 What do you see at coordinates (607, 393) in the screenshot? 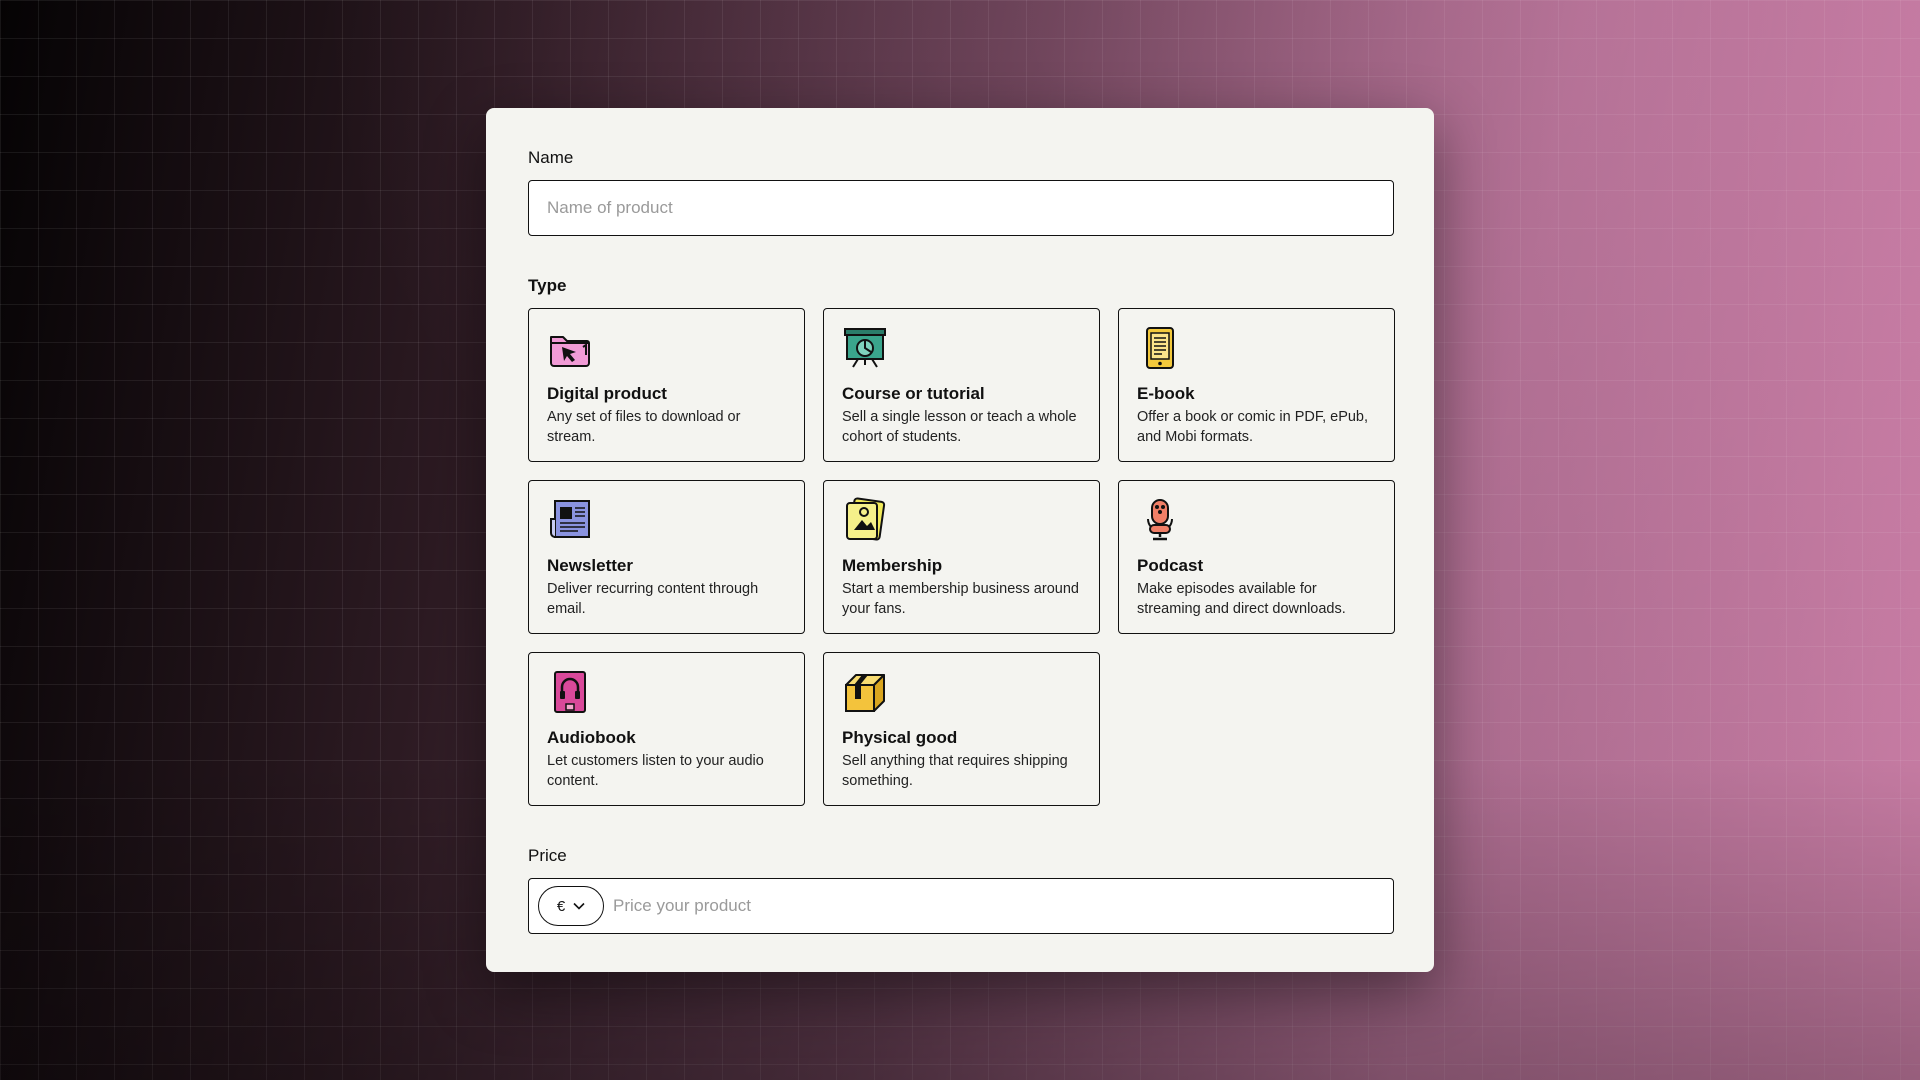
I see `type-title: Digital product` at bounding box center [607, 393].